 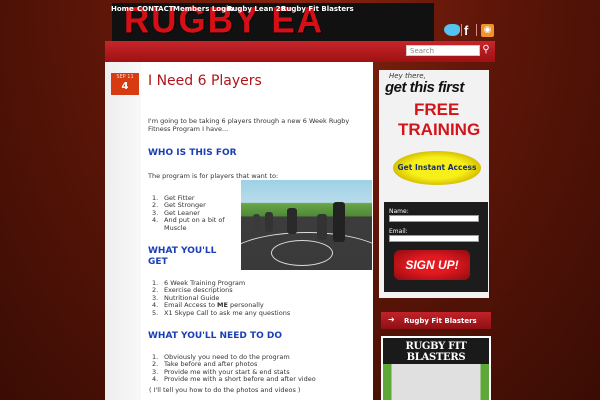 I want to click on get-instant-access-button: Get Instant Access, so click(x=437, y=168).